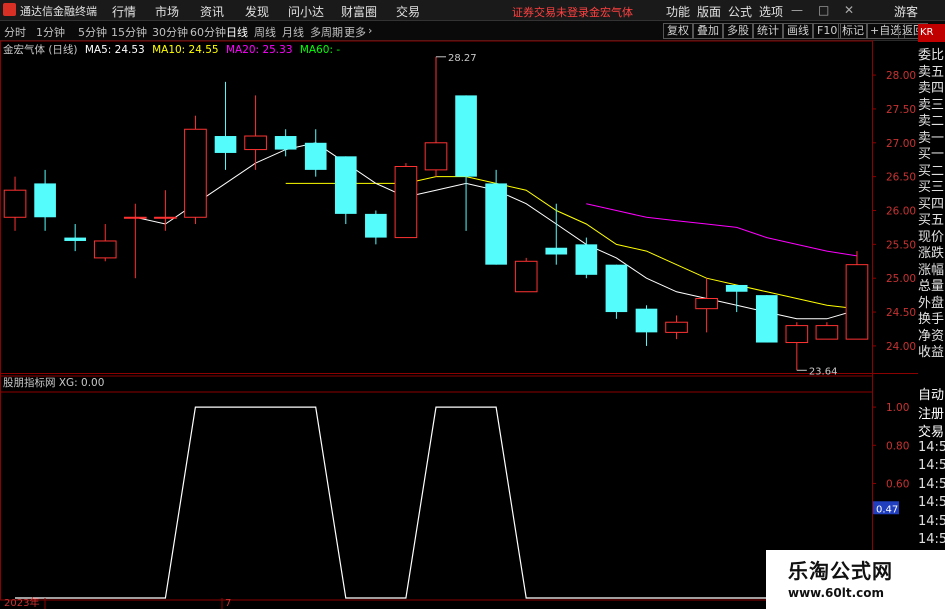  Describe the element at coordinates (708, 31) in the screenshot. I see `overlay-button: 叠加` at that location.